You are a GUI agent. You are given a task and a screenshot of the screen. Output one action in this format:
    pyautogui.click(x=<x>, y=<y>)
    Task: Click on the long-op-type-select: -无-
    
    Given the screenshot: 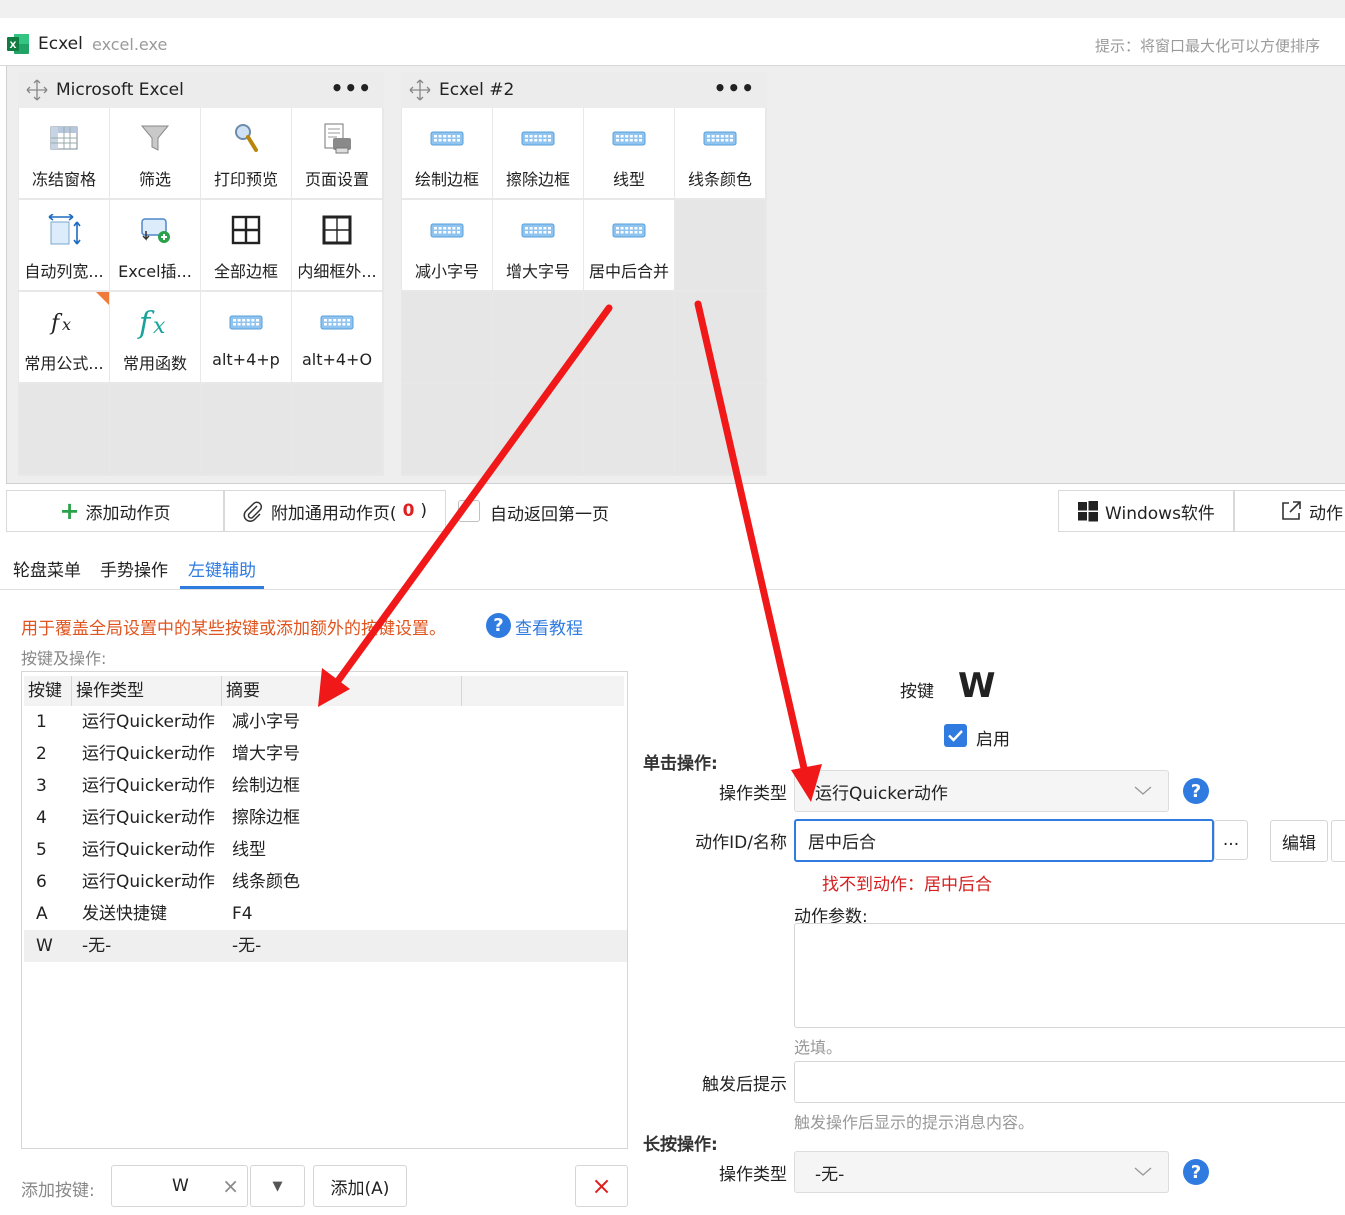 What is the action you would take?
    pyautogui.click(x=981, y=1172)
    